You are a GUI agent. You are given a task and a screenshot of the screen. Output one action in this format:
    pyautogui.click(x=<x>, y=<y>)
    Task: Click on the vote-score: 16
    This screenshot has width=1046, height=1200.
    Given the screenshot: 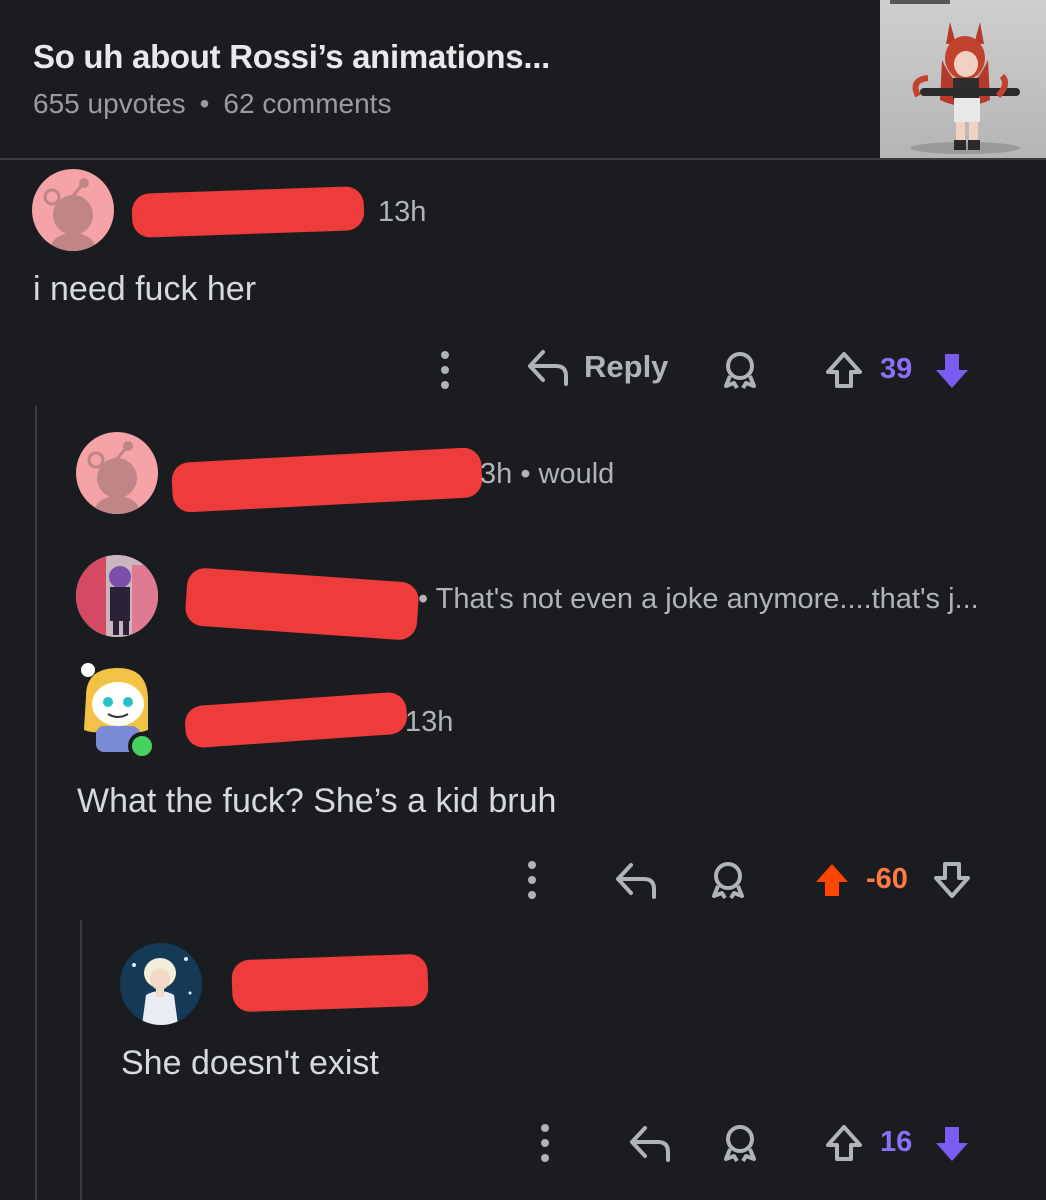 What is the action you would take?
    pyautogui.click(x=896, y=1142)
    